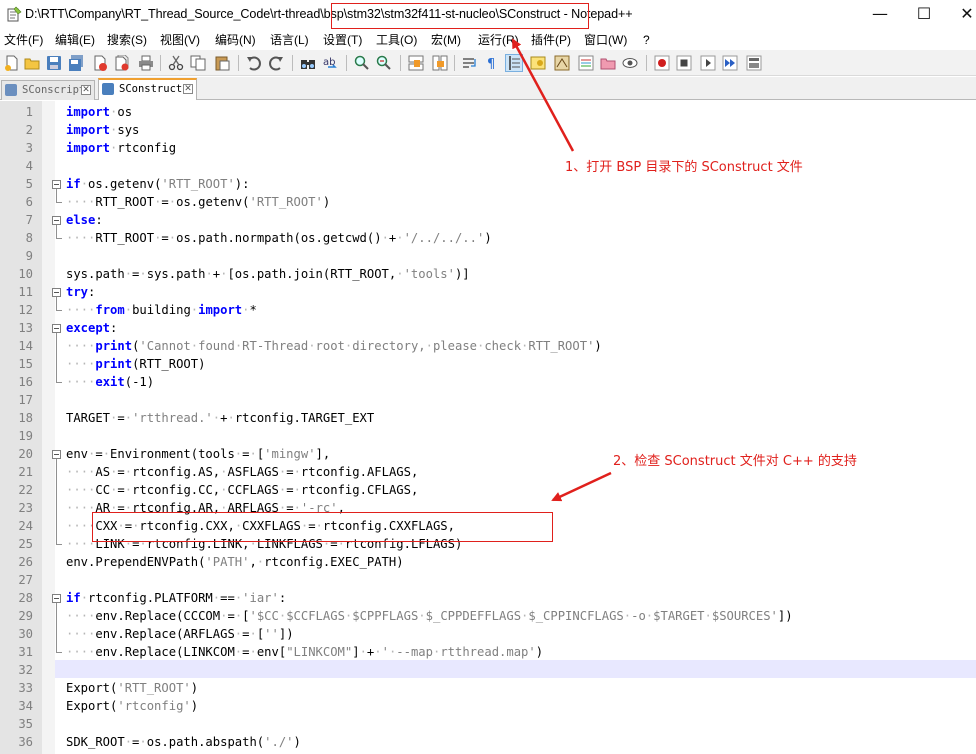 The image size is (976, 754). Describe the element at coordinates (183, 742) in the screenshot. I see `code-line: SDK_ROOT·=·os.path.abspath('./')` at that location.